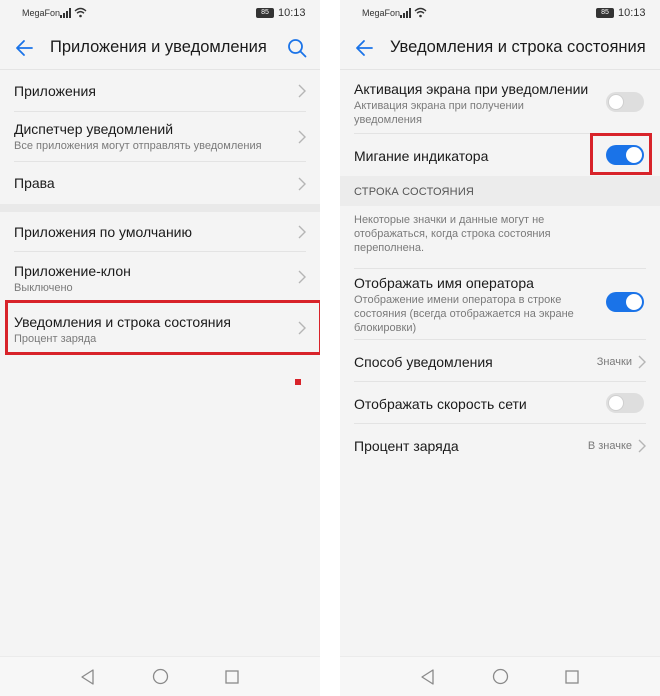  I want to click on item-title: Диспетчер уведомлений, so click(94, 129).